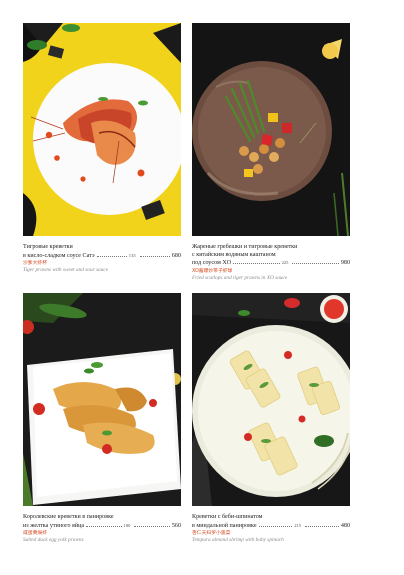 This screenshot has width=404, height=575. What do you see at coordinates (59, 255) in the screenshot?
I see `dish-name-line-2: в кисло-сладком соусе Сатэ` at bounding box center [59, 255].